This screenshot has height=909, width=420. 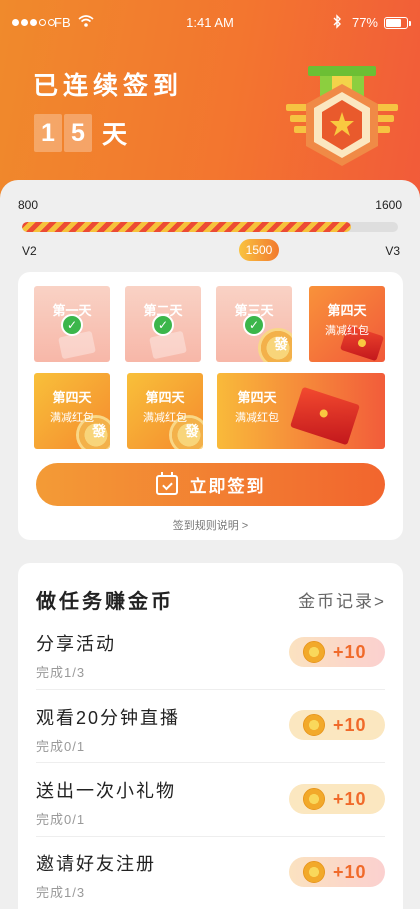 I want to click on clock: 1:41 AM, so click(x=210, y=22).